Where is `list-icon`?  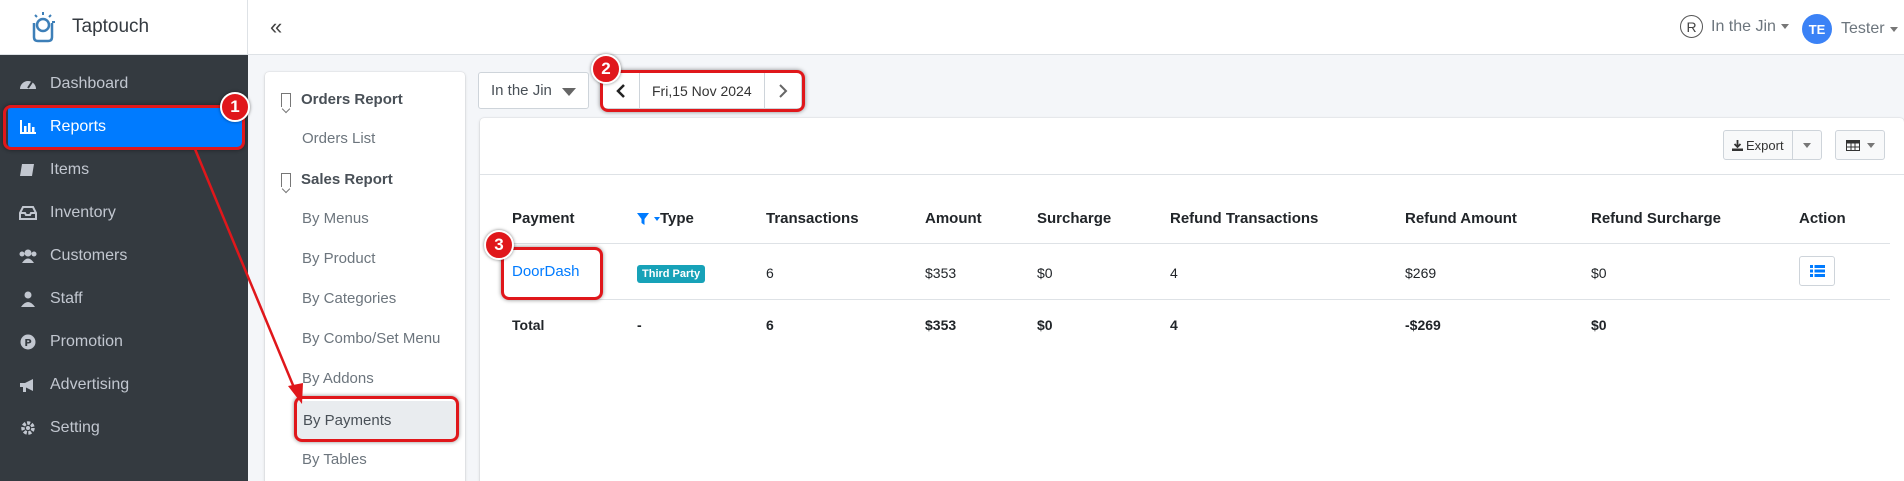
list-icon is located at coordinates (1817, 271).